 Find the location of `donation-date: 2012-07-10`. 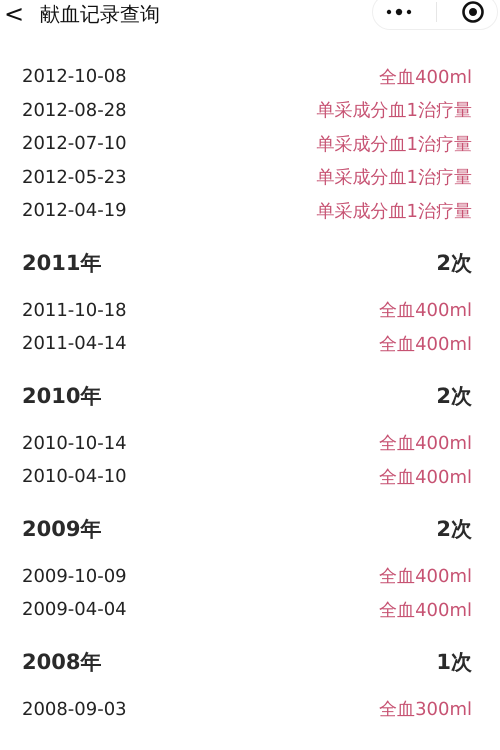

donation-date: 2012-07-10 is located at coordinates (74, 143).